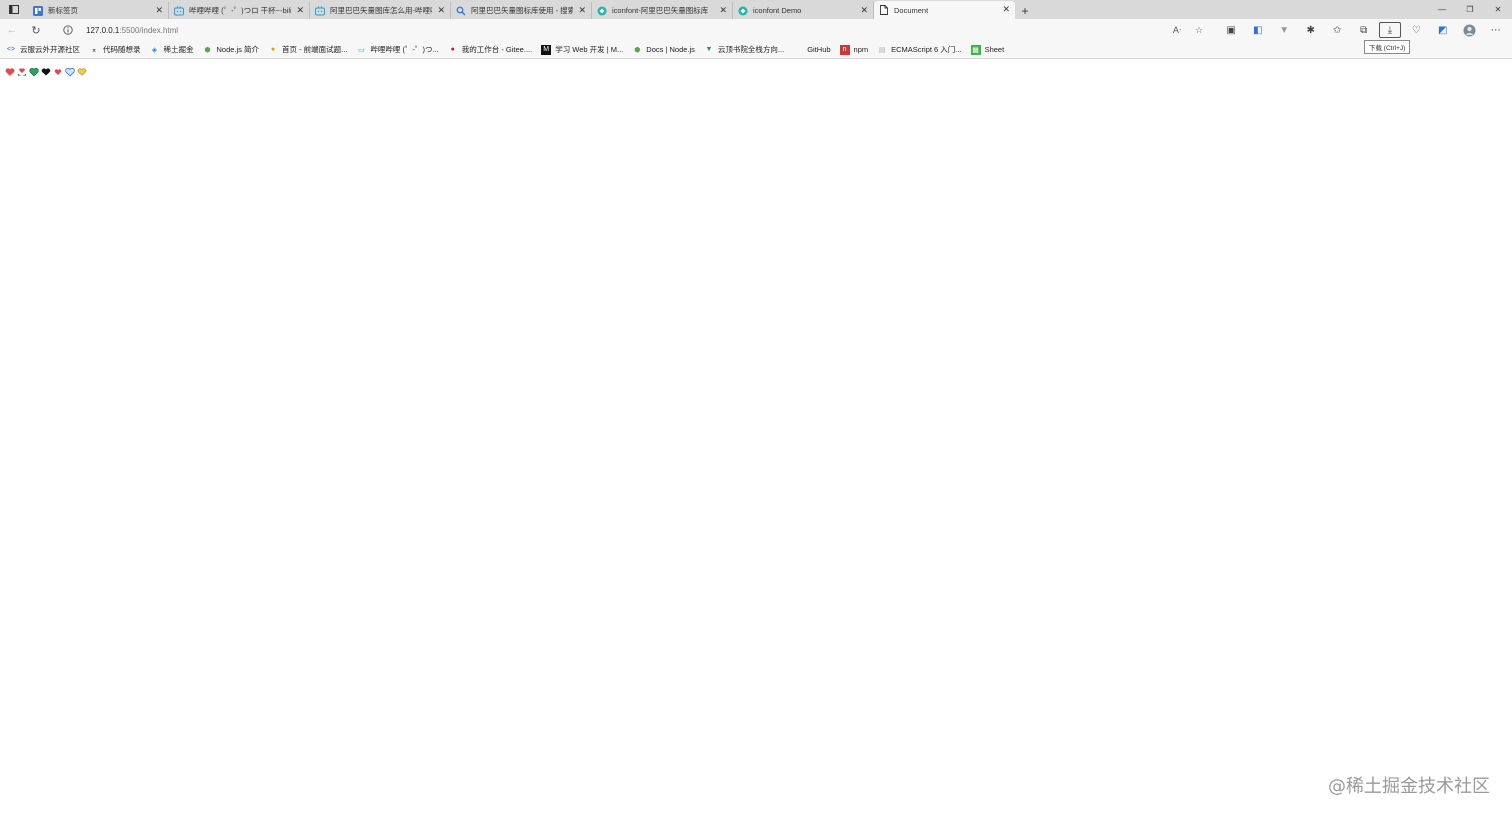 The width and height of the screenshot is (1512, 820). What do you see at coordinates (1442, 9) in the screenshot?
I see `minimize-icon: —` at bounding box center [1442, 9].